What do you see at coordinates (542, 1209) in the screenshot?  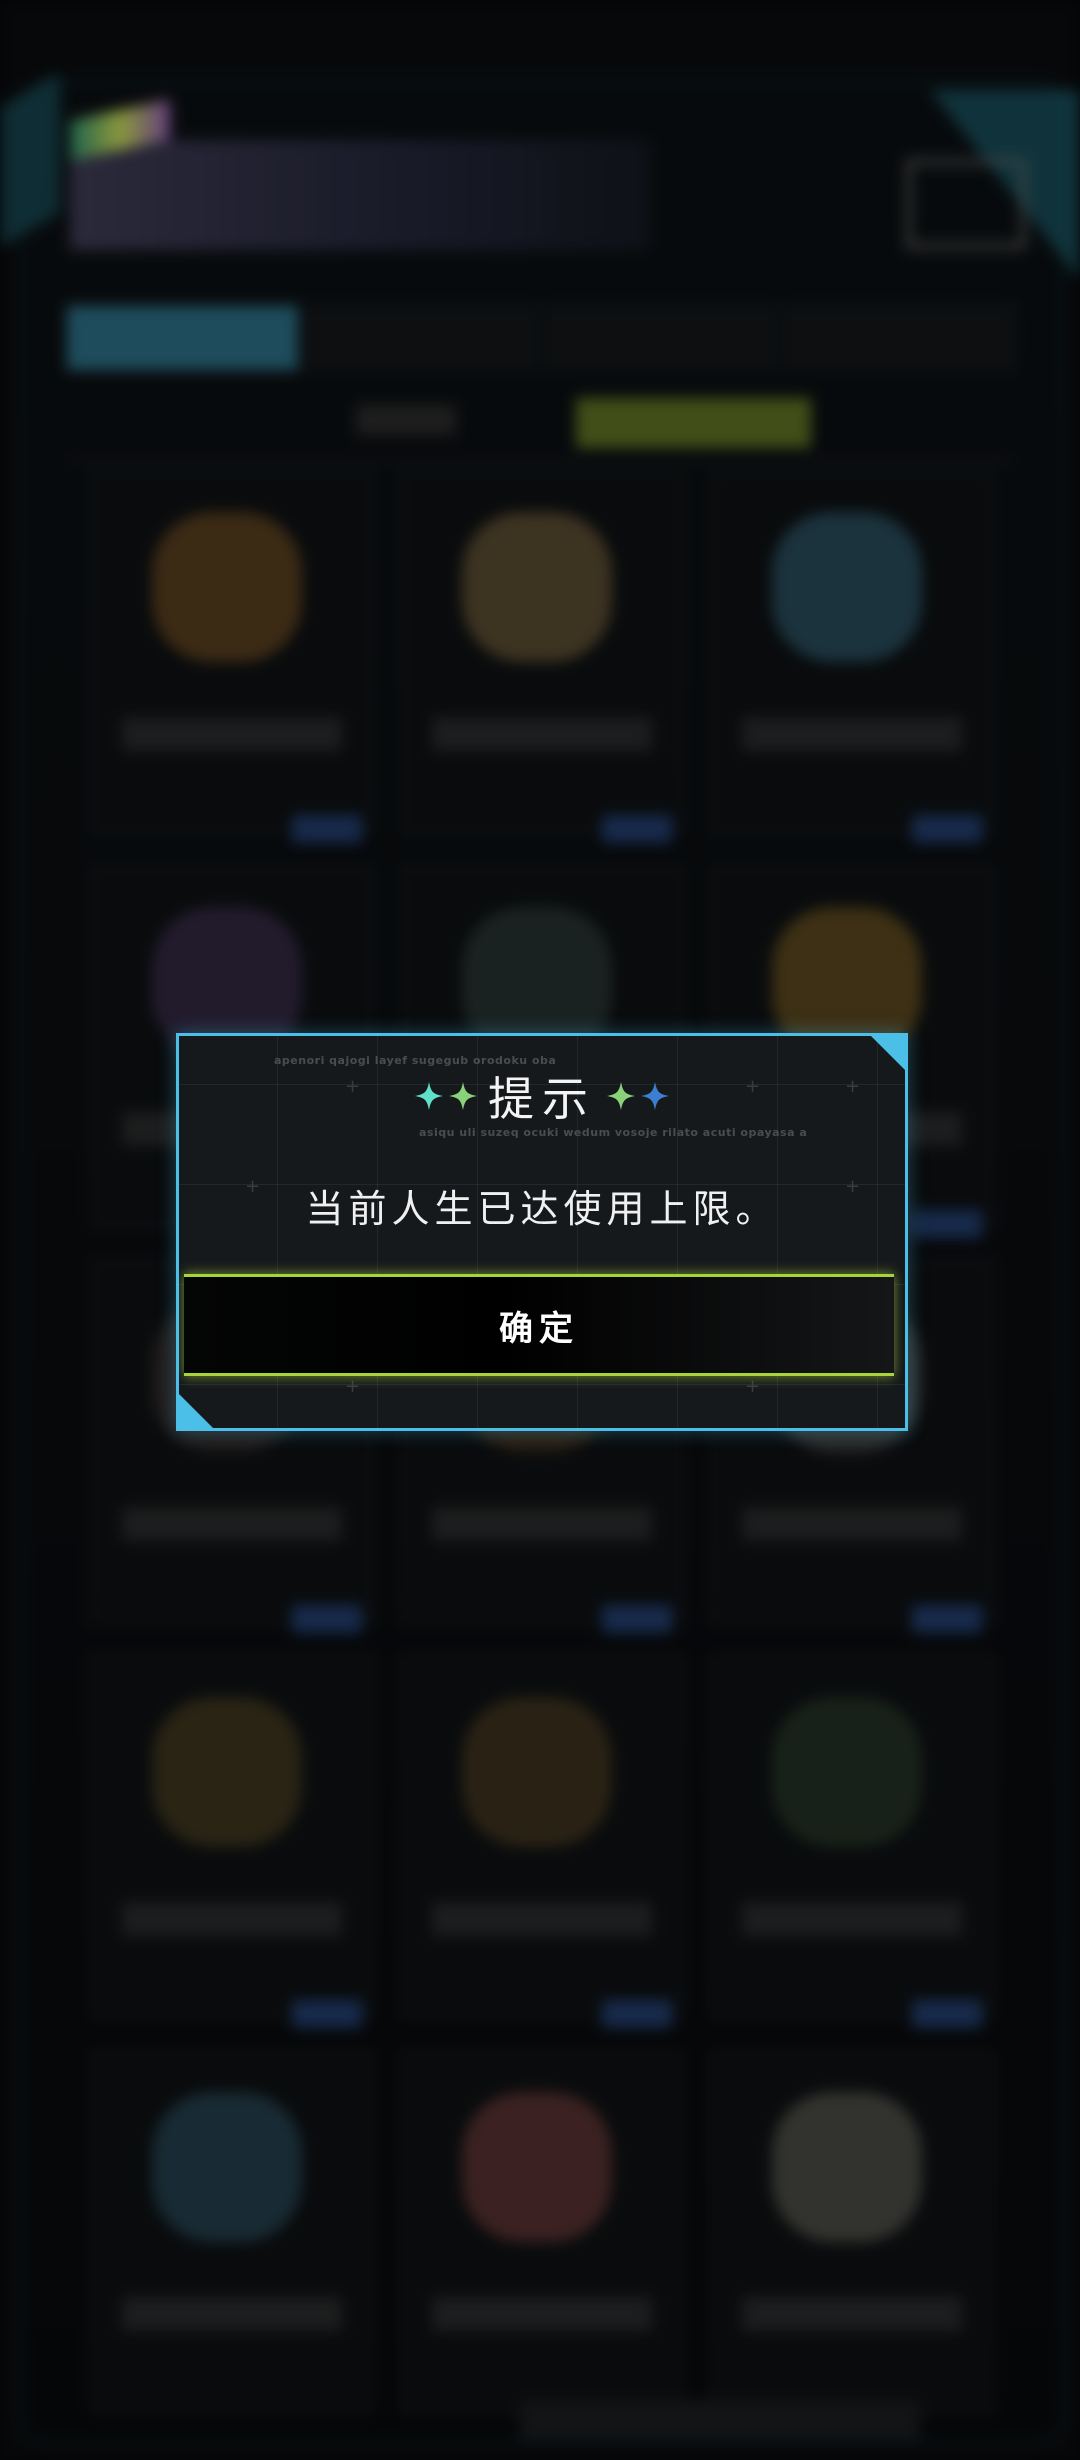 I see `dialog-message: 当前人生已达使用上限。` at bounding box center [542, 1209].